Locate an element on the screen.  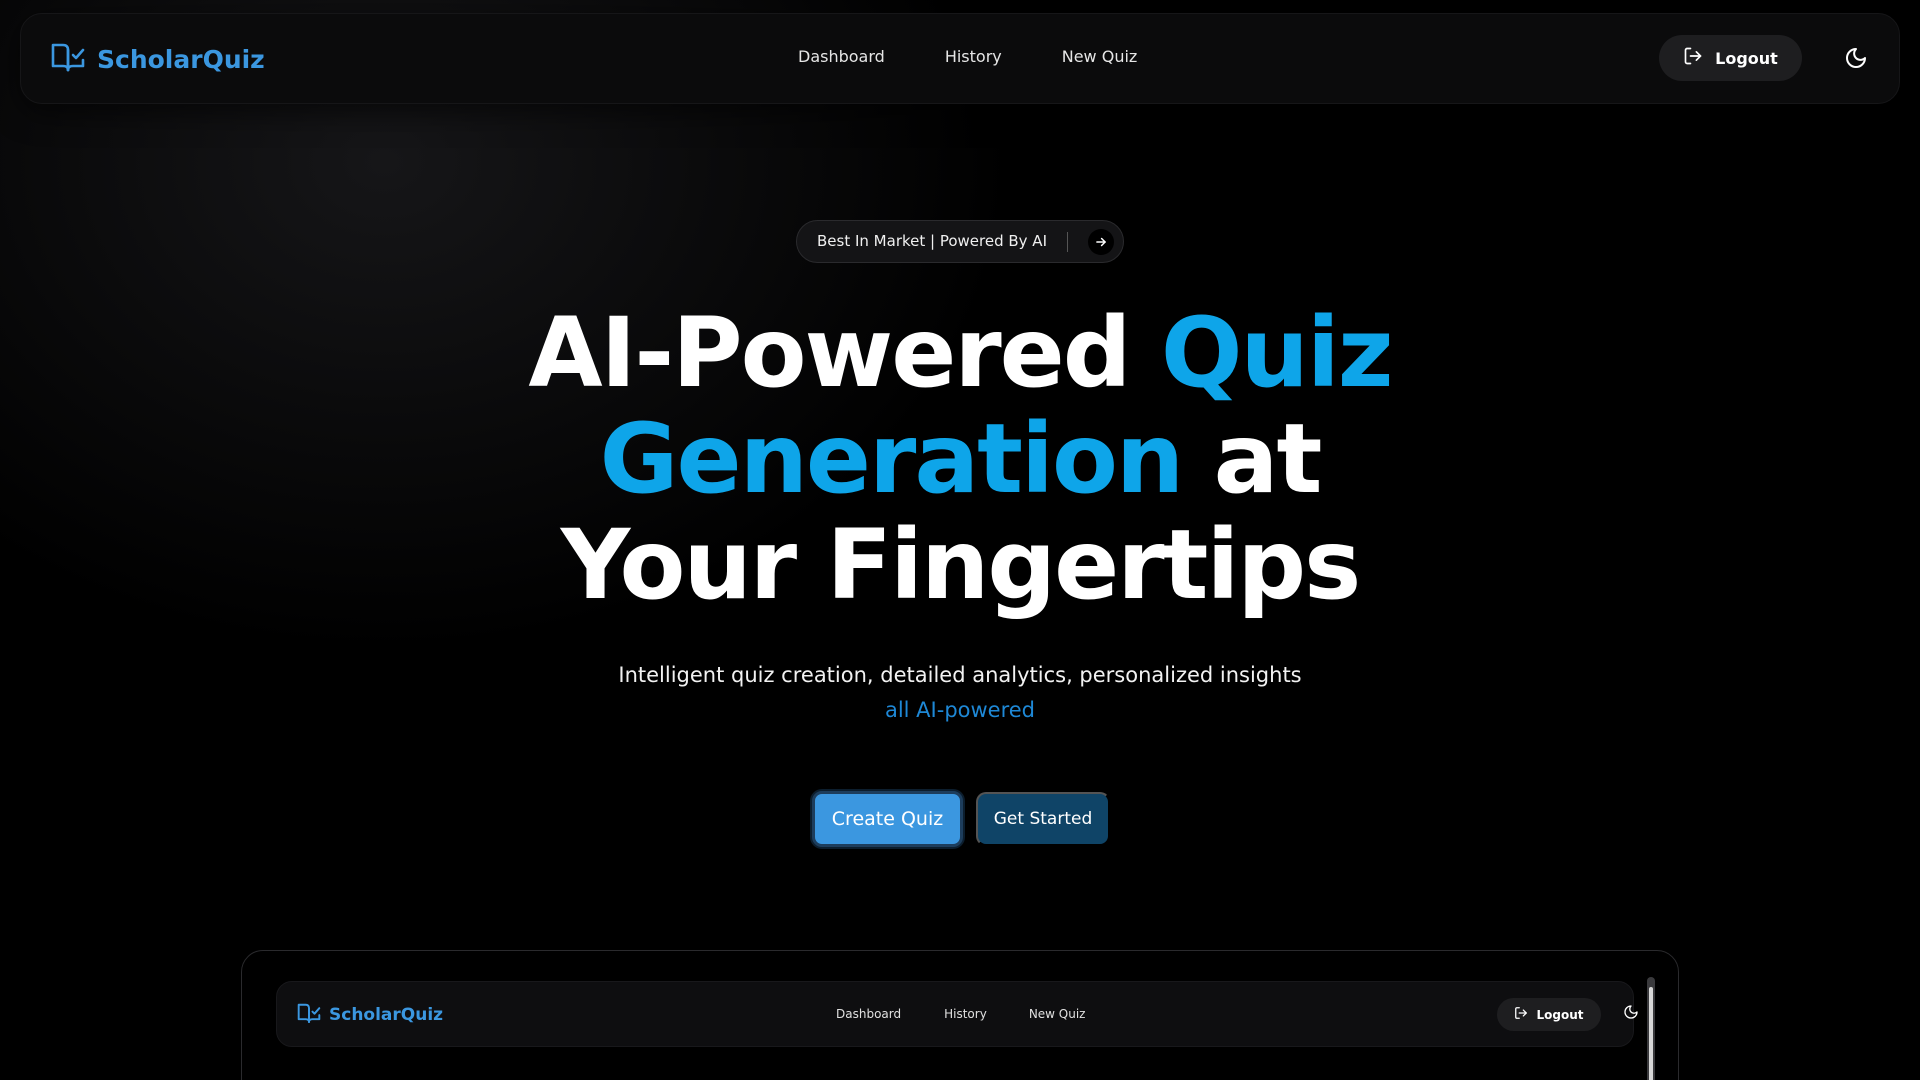
headline-accent-quiz: Quiz is located at coordinates (1277, 353).